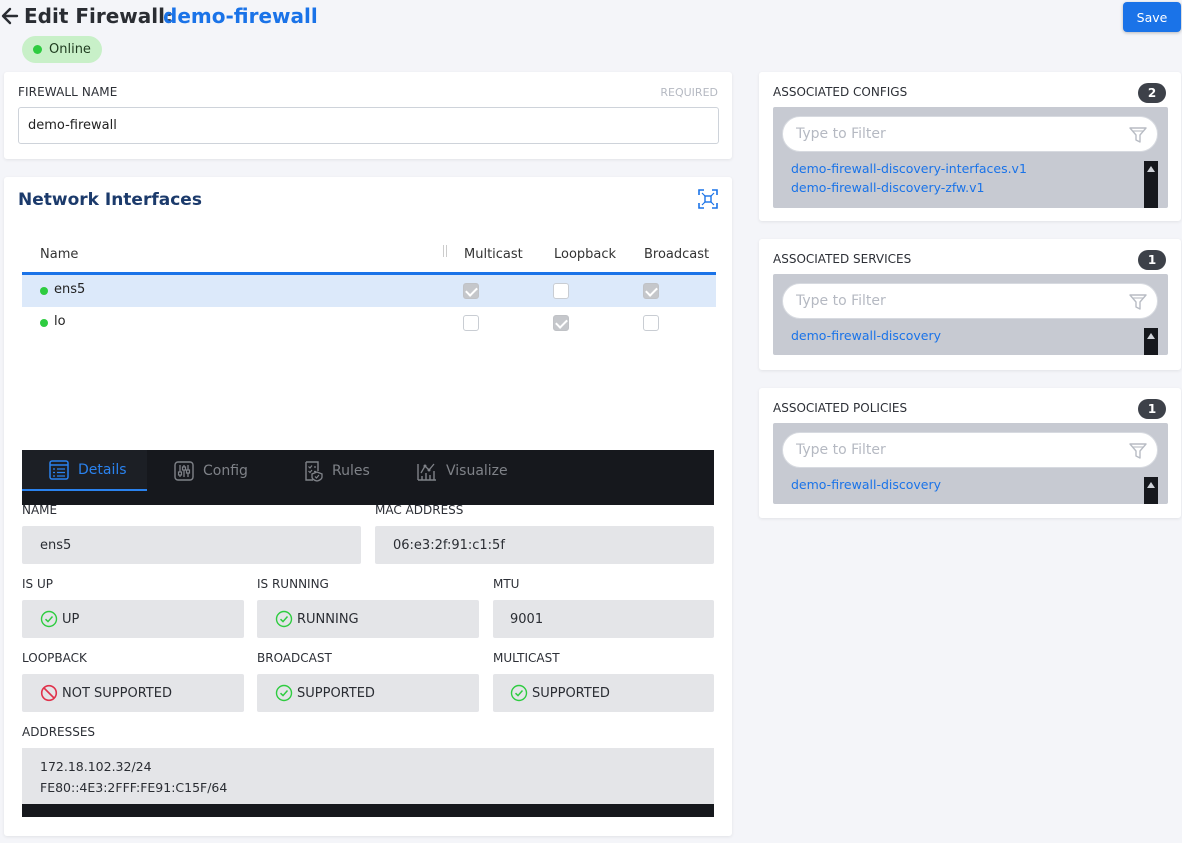  I want to click on associated-config-link: demo-firewall-discovery-zfw.v1, so click(887, 187).